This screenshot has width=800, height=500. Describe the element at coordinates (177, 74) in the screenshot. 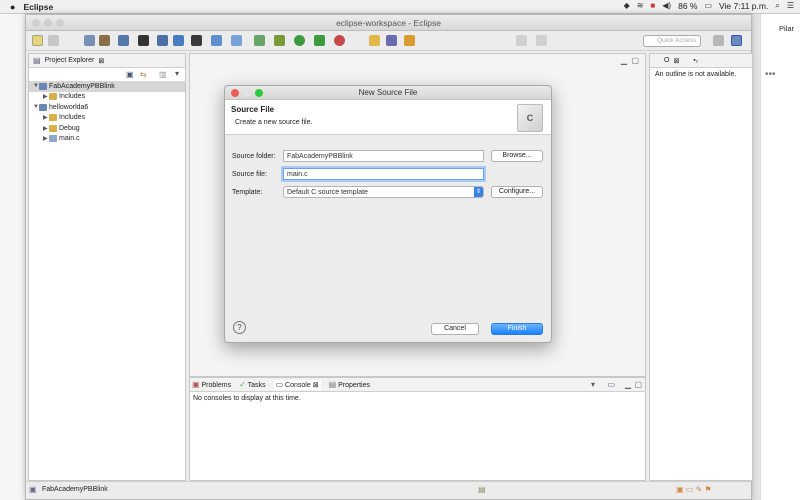

I see `view-menu-icon: ▾` at that location.